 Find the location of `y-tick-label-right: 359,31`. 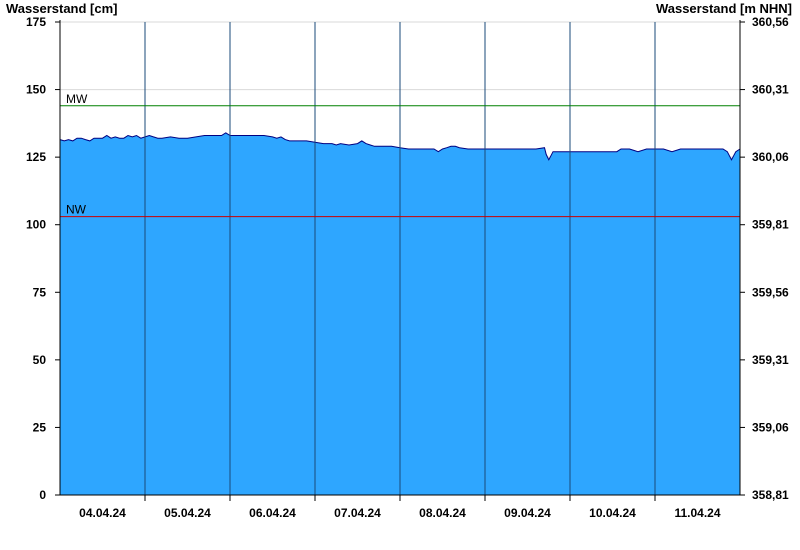

y-tick-label-right: 359,31 is located at coordinates (770, 360).